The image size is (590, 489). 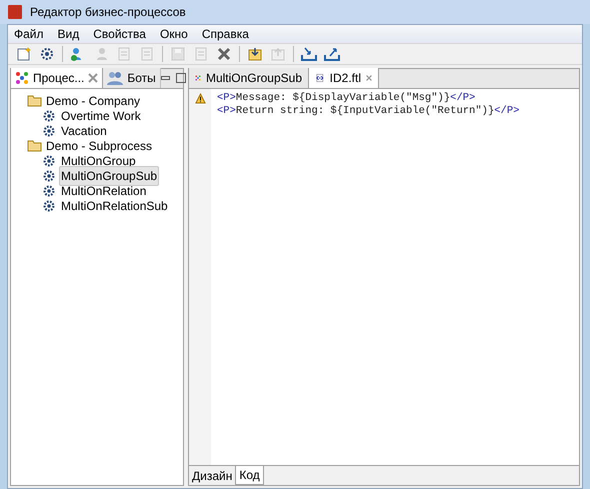 I want to click on maximize-icon, so click(x=181, y=78).